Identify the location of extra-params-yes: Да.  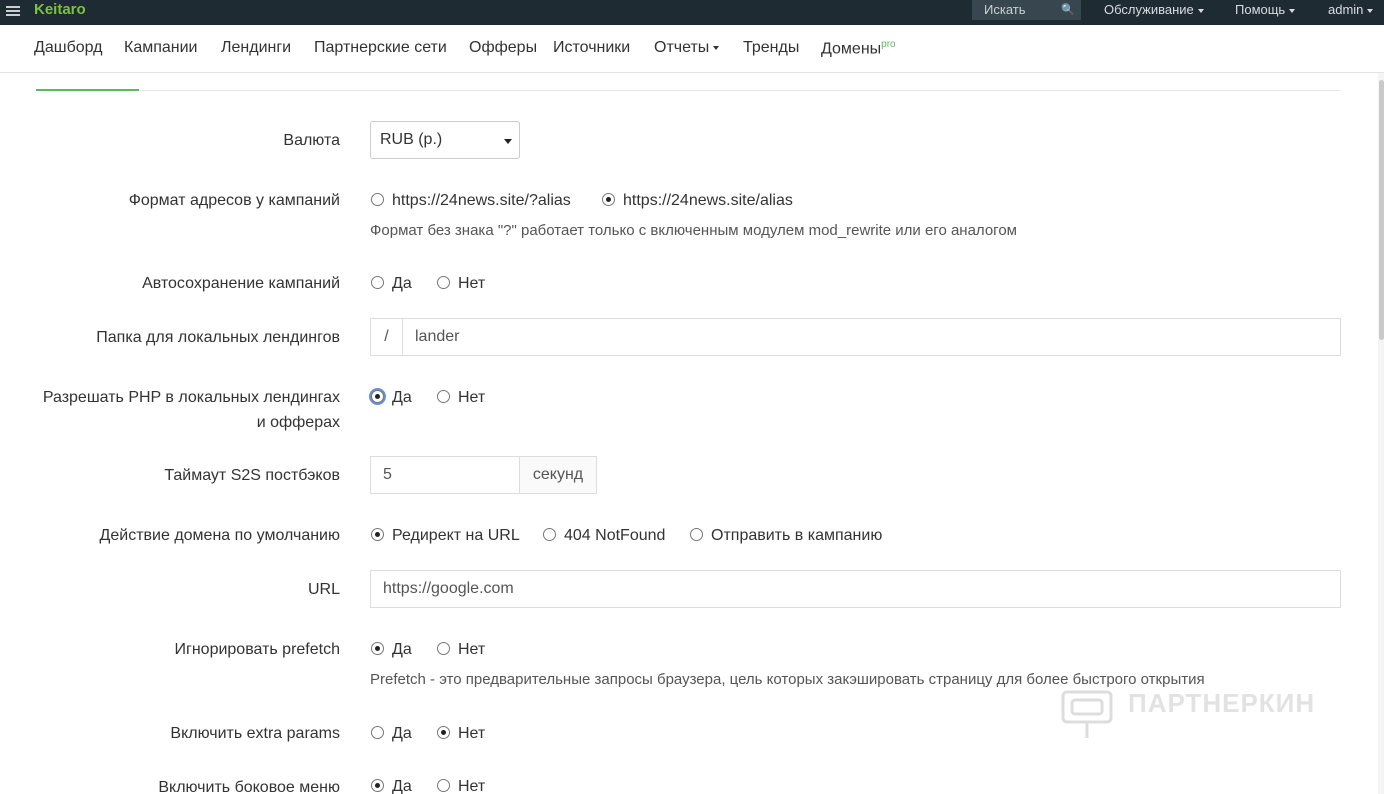
(391, 734).